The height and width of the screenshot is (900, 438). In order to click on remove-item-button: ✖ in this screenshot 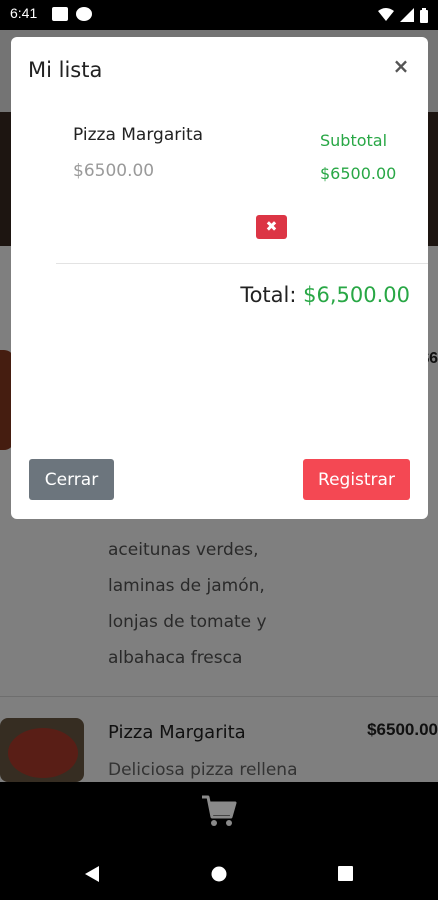, I will do `click(271, 227)`.